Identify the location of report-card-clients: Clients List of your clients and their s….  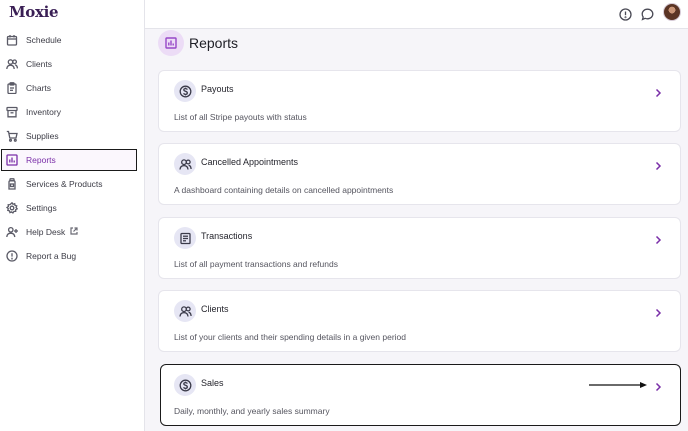
(419, 321).